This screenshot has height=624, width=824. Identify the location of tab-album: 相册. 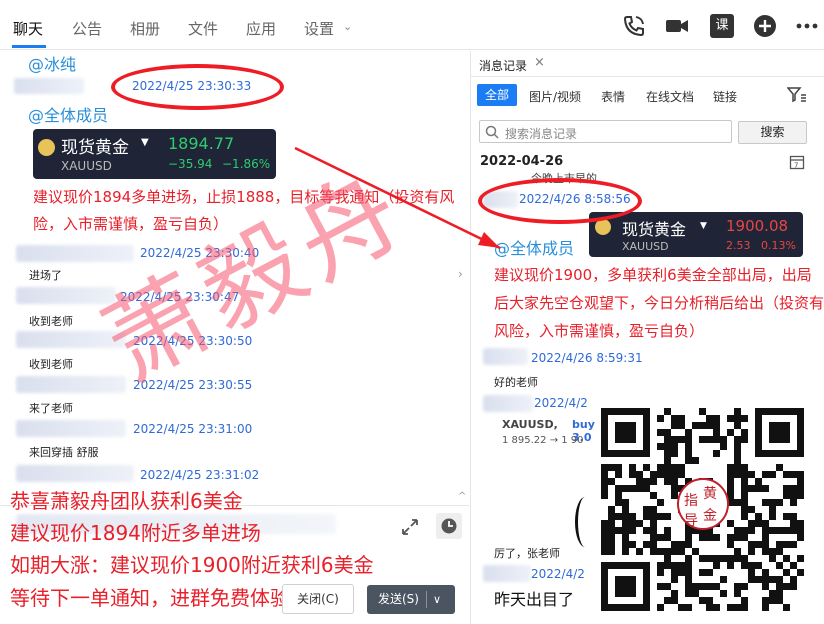
(145, 28).